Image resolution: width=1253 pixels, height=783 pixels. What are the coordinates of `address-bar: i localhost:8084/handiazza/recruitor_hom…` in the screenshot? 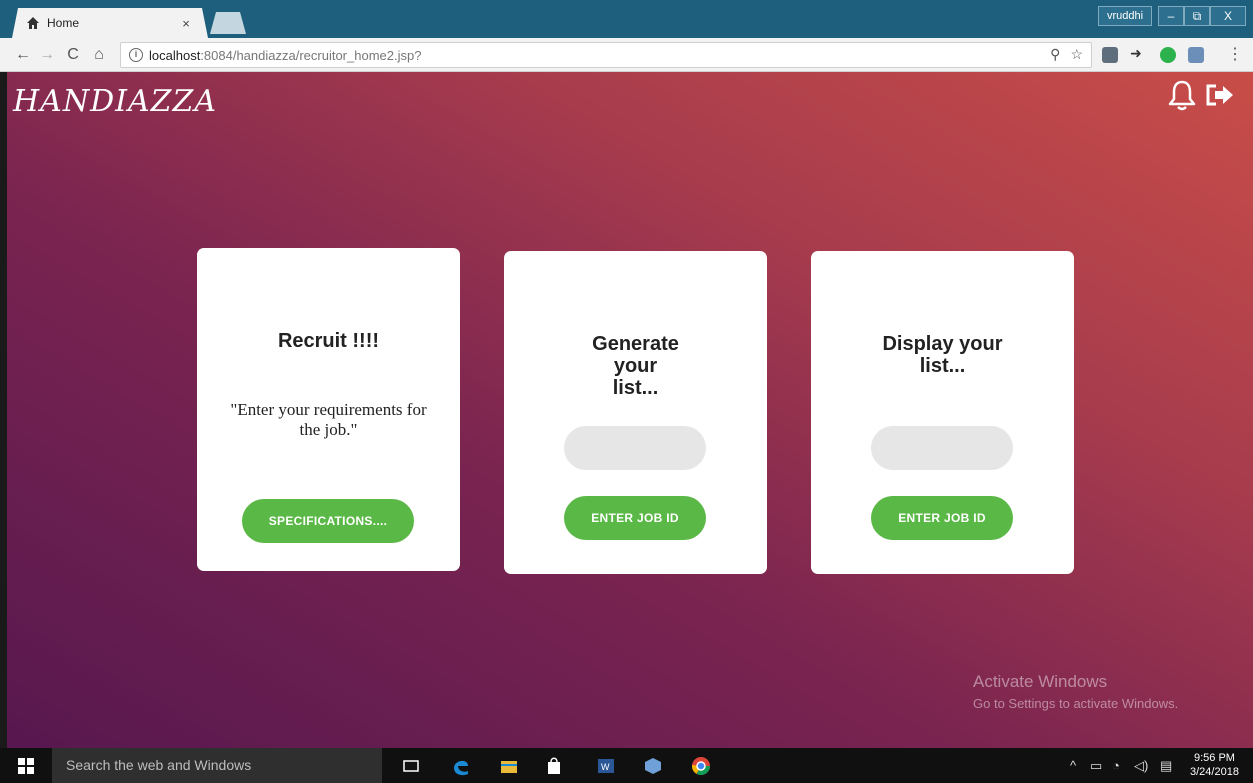 It's located at (606, 55).